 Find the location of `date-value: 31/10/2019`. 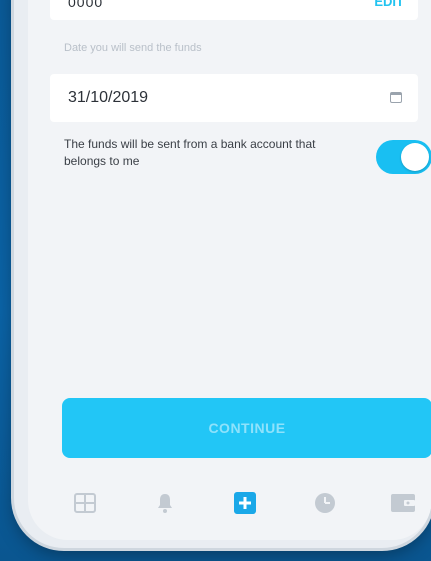

date-value: 31/10/2019 is located at coordinates (108, 97).